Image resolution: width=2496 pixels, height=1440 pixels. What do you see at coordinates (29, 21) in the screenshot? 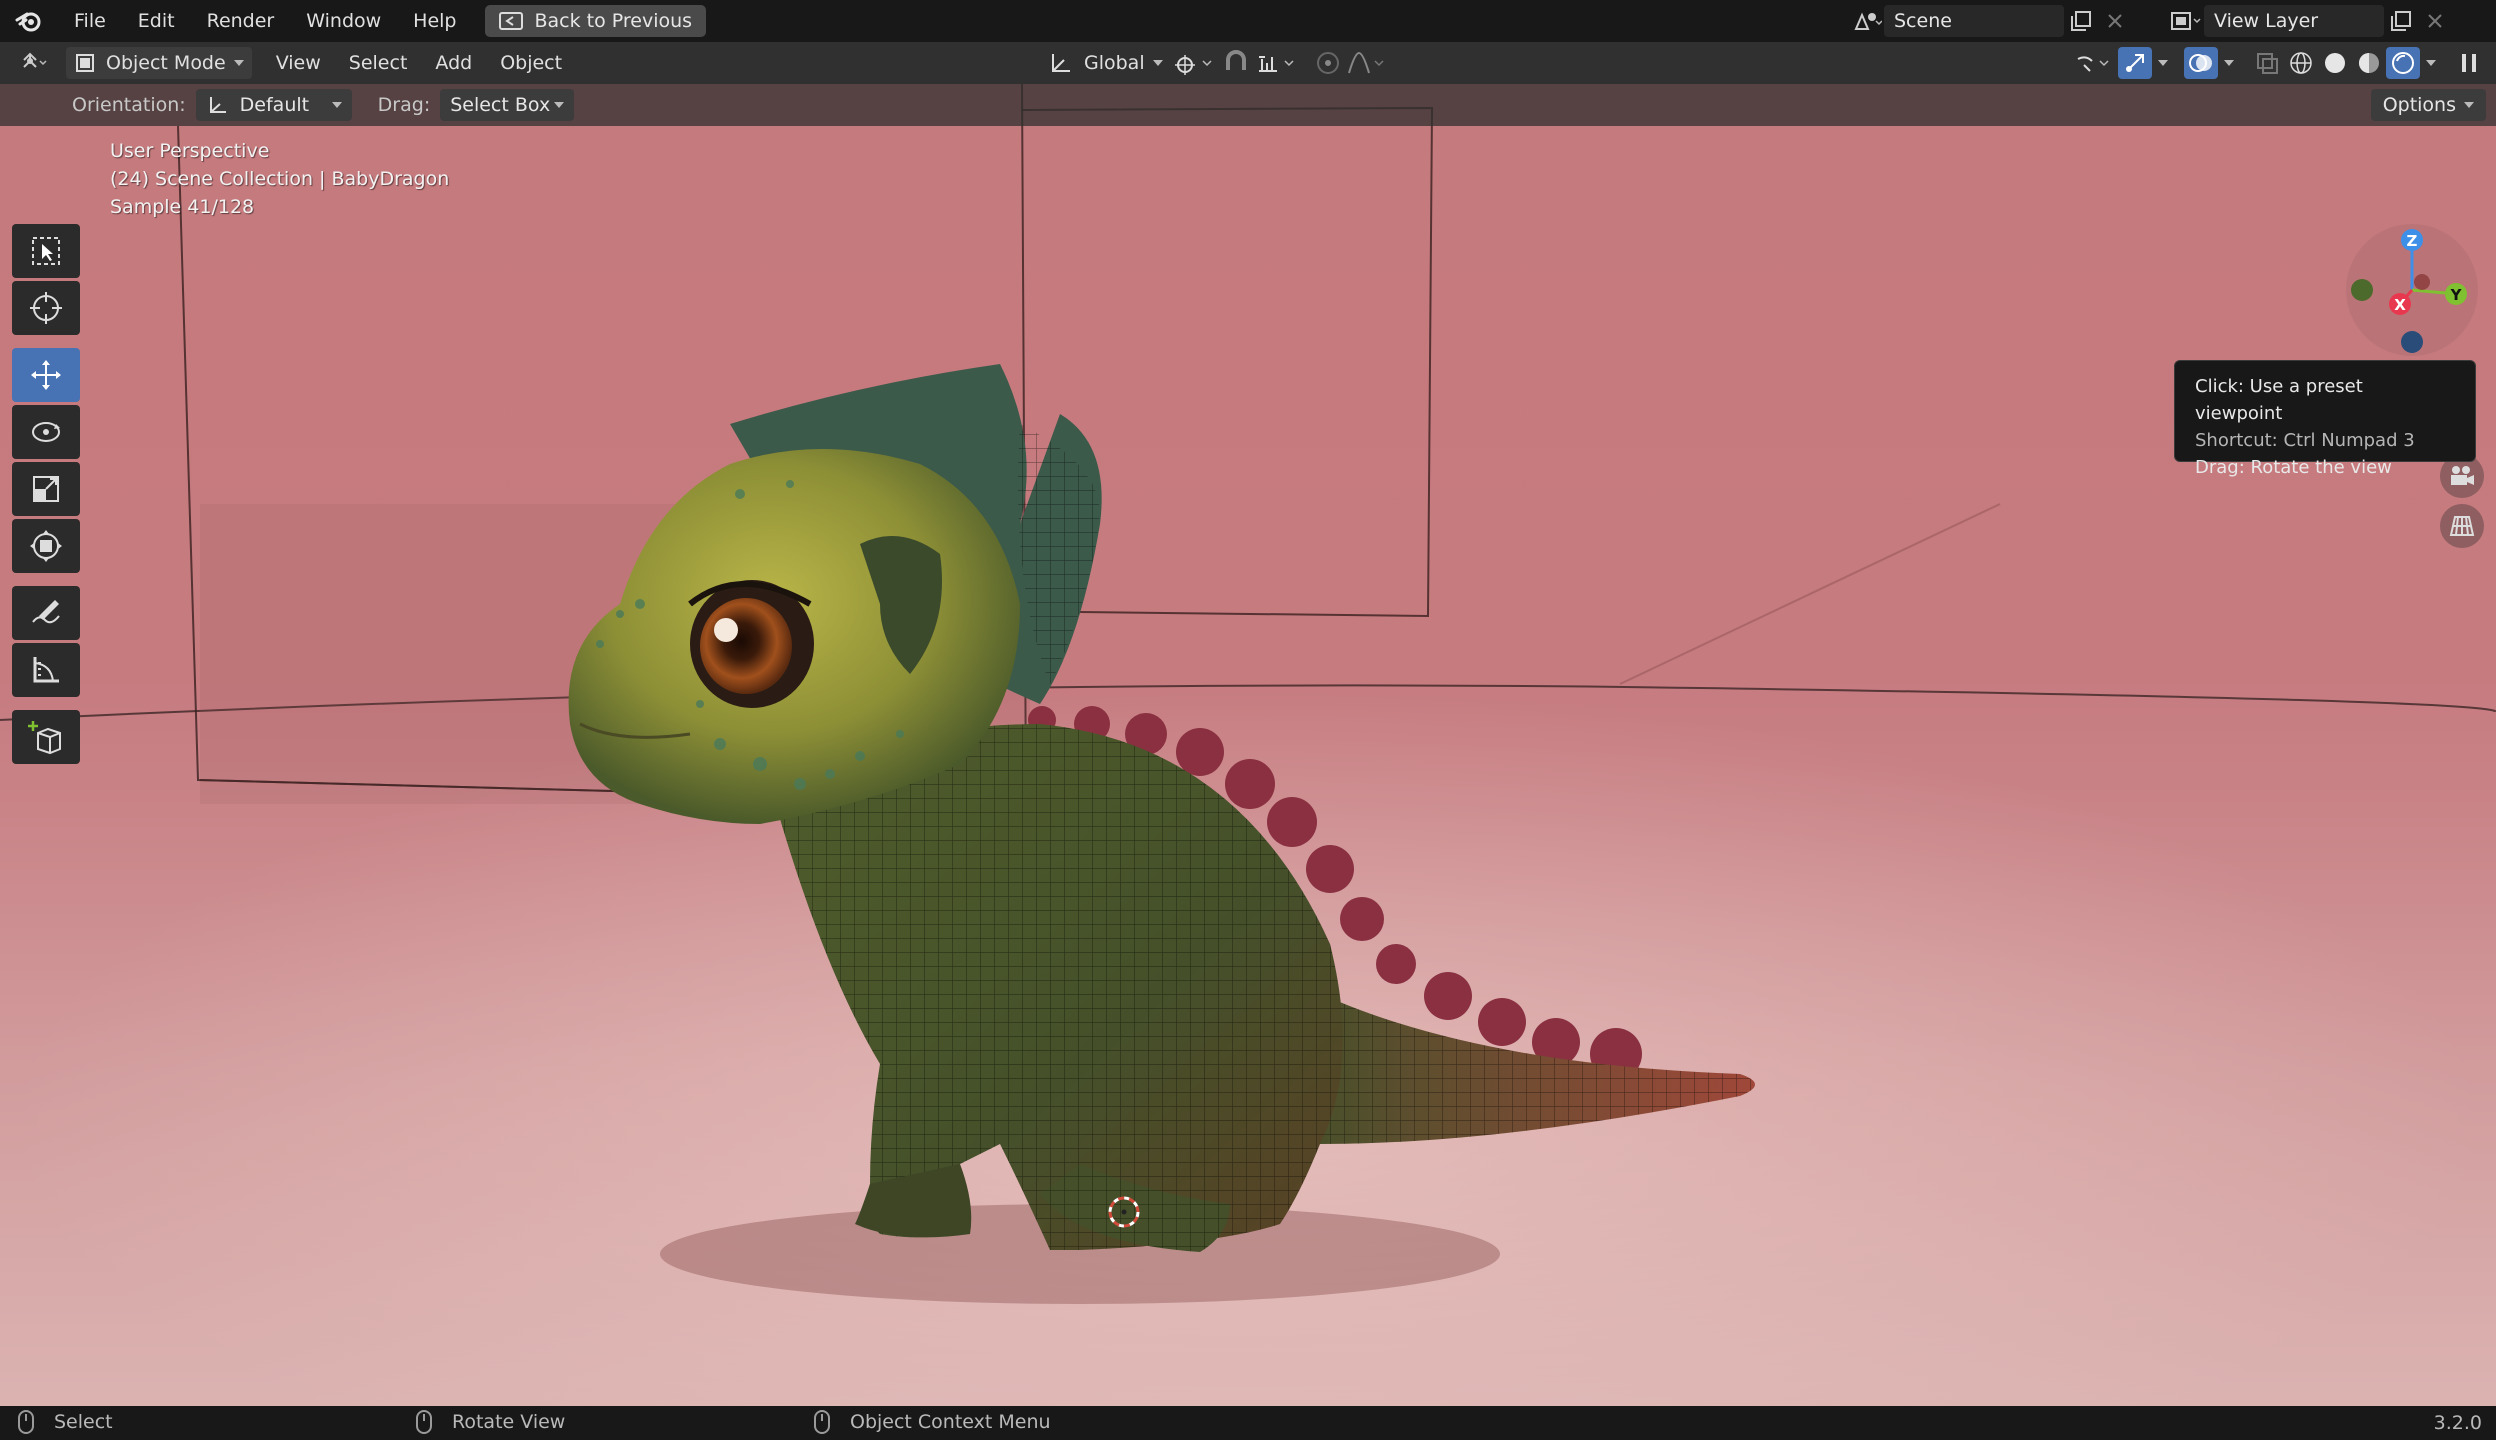
I see `blender-logo-icon` at bounding box center [29, 21].